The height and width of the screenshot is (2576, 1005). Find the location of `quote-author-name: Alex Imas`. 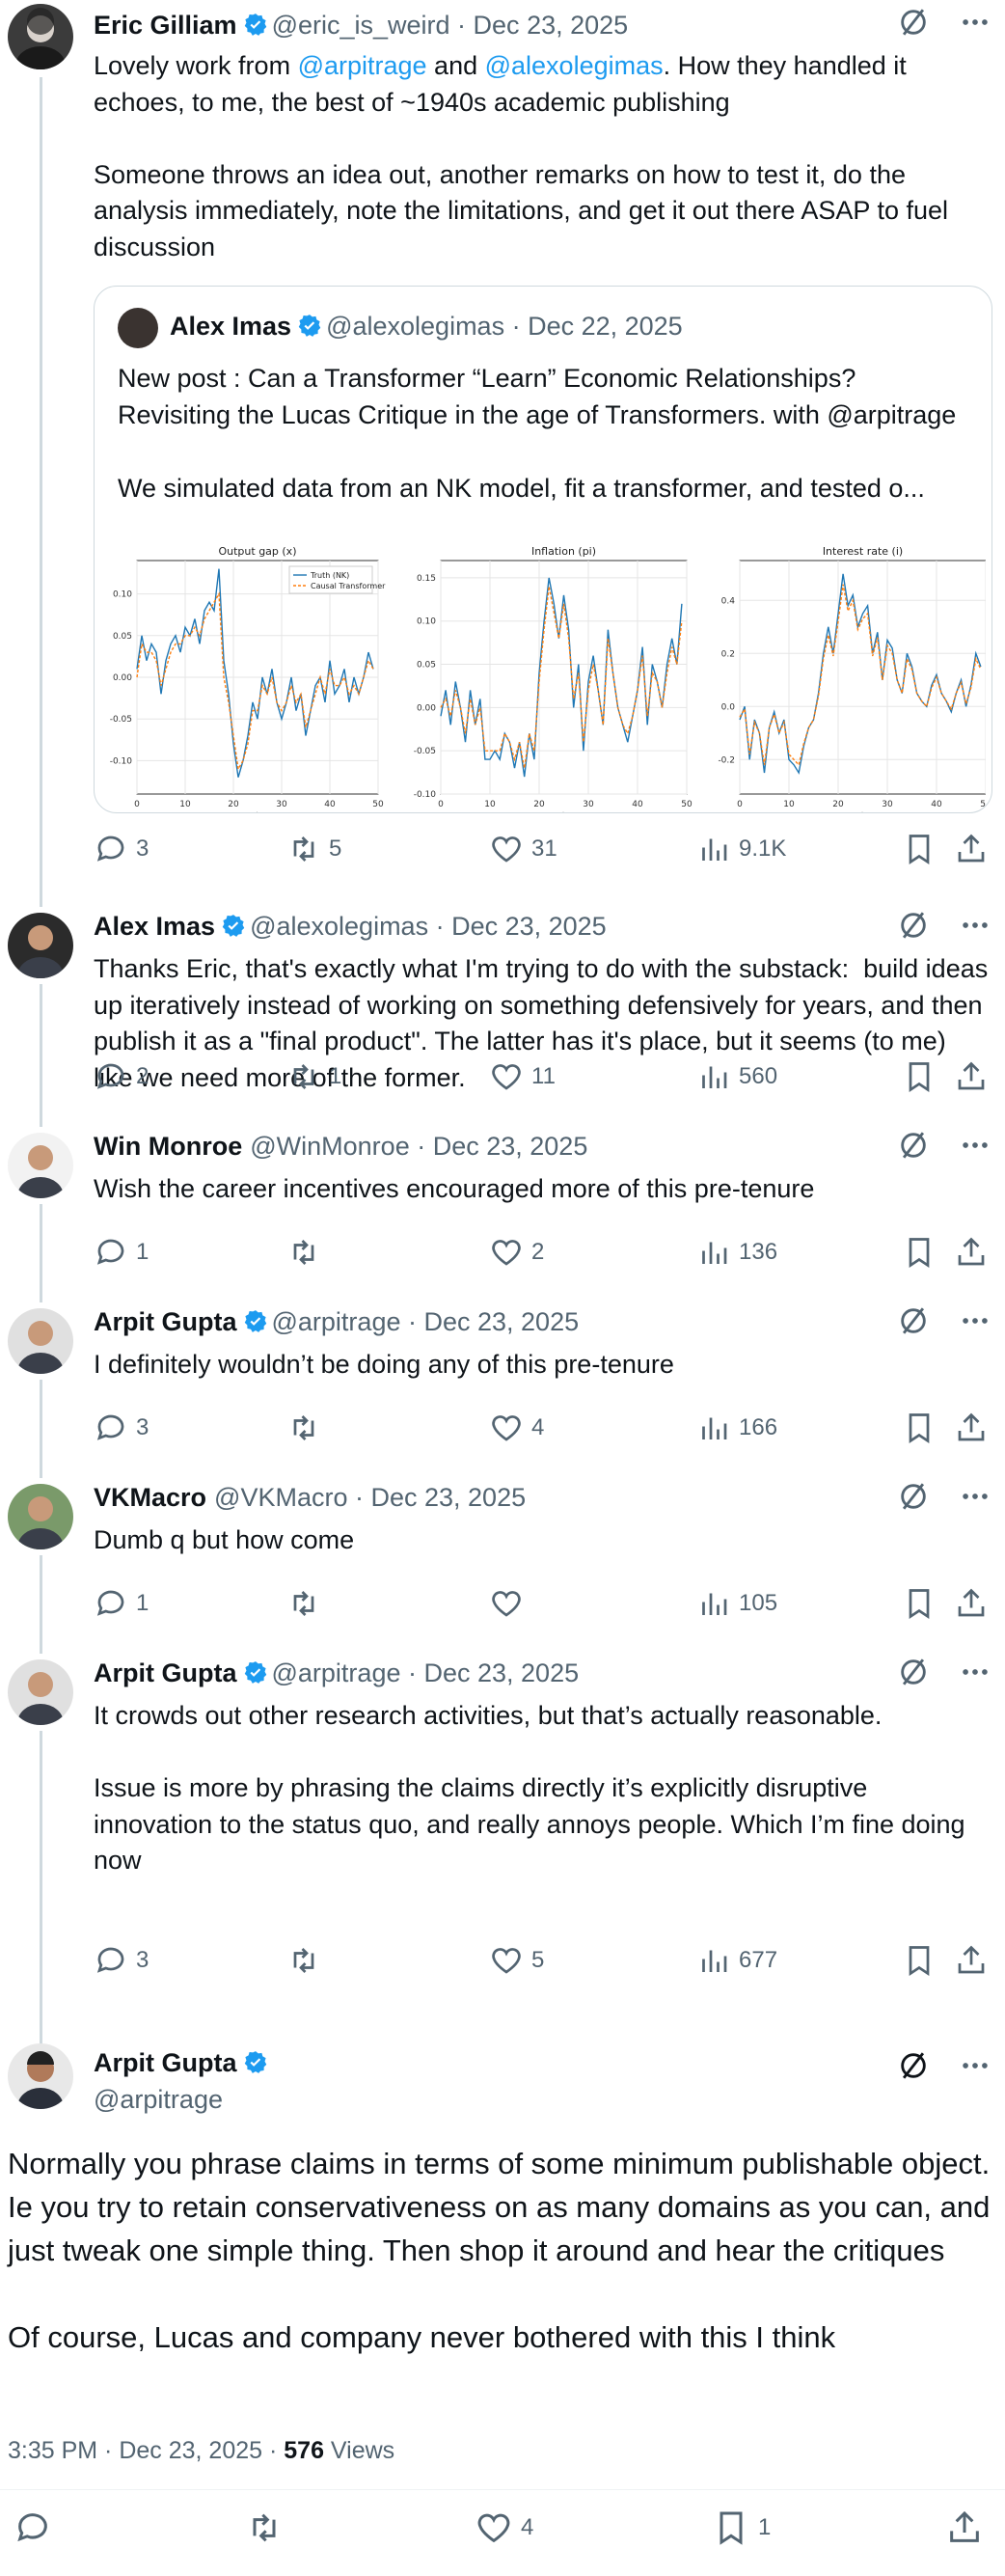

quote-author-name: Alex Imas is located at coordinates (230, 327).